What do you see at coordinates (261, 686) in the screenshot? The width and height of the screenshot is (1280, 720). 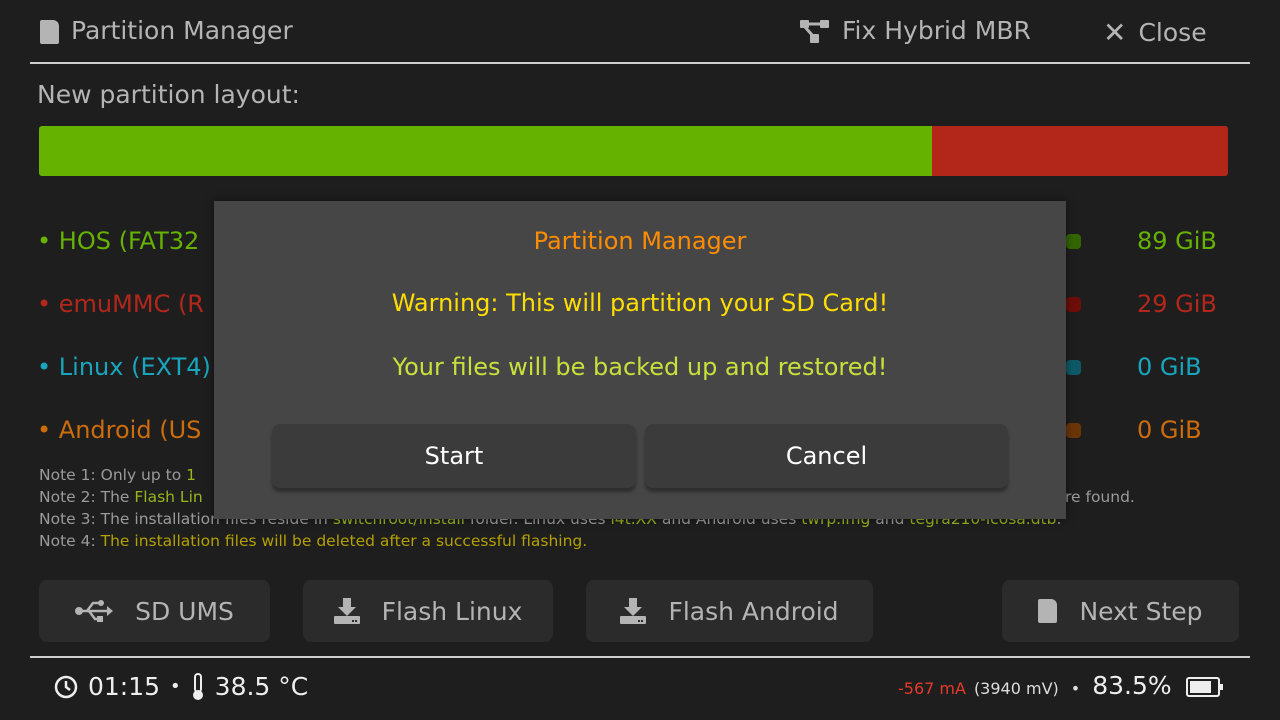 I see `temperature: 38.5 °C` at bounding box center [261, 686].